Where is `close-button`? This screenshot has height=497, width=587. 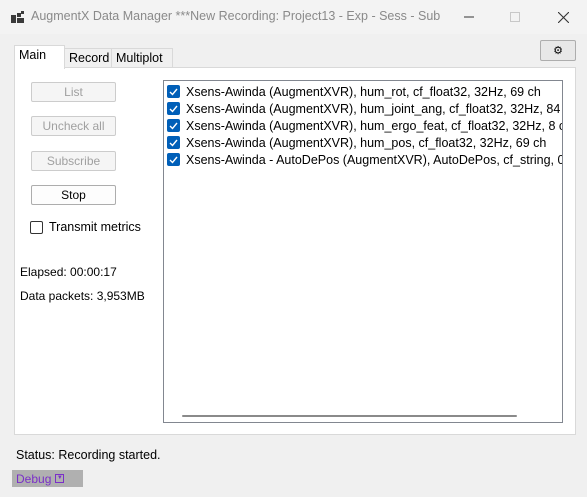 close-button is located at coordinates (563, 17).